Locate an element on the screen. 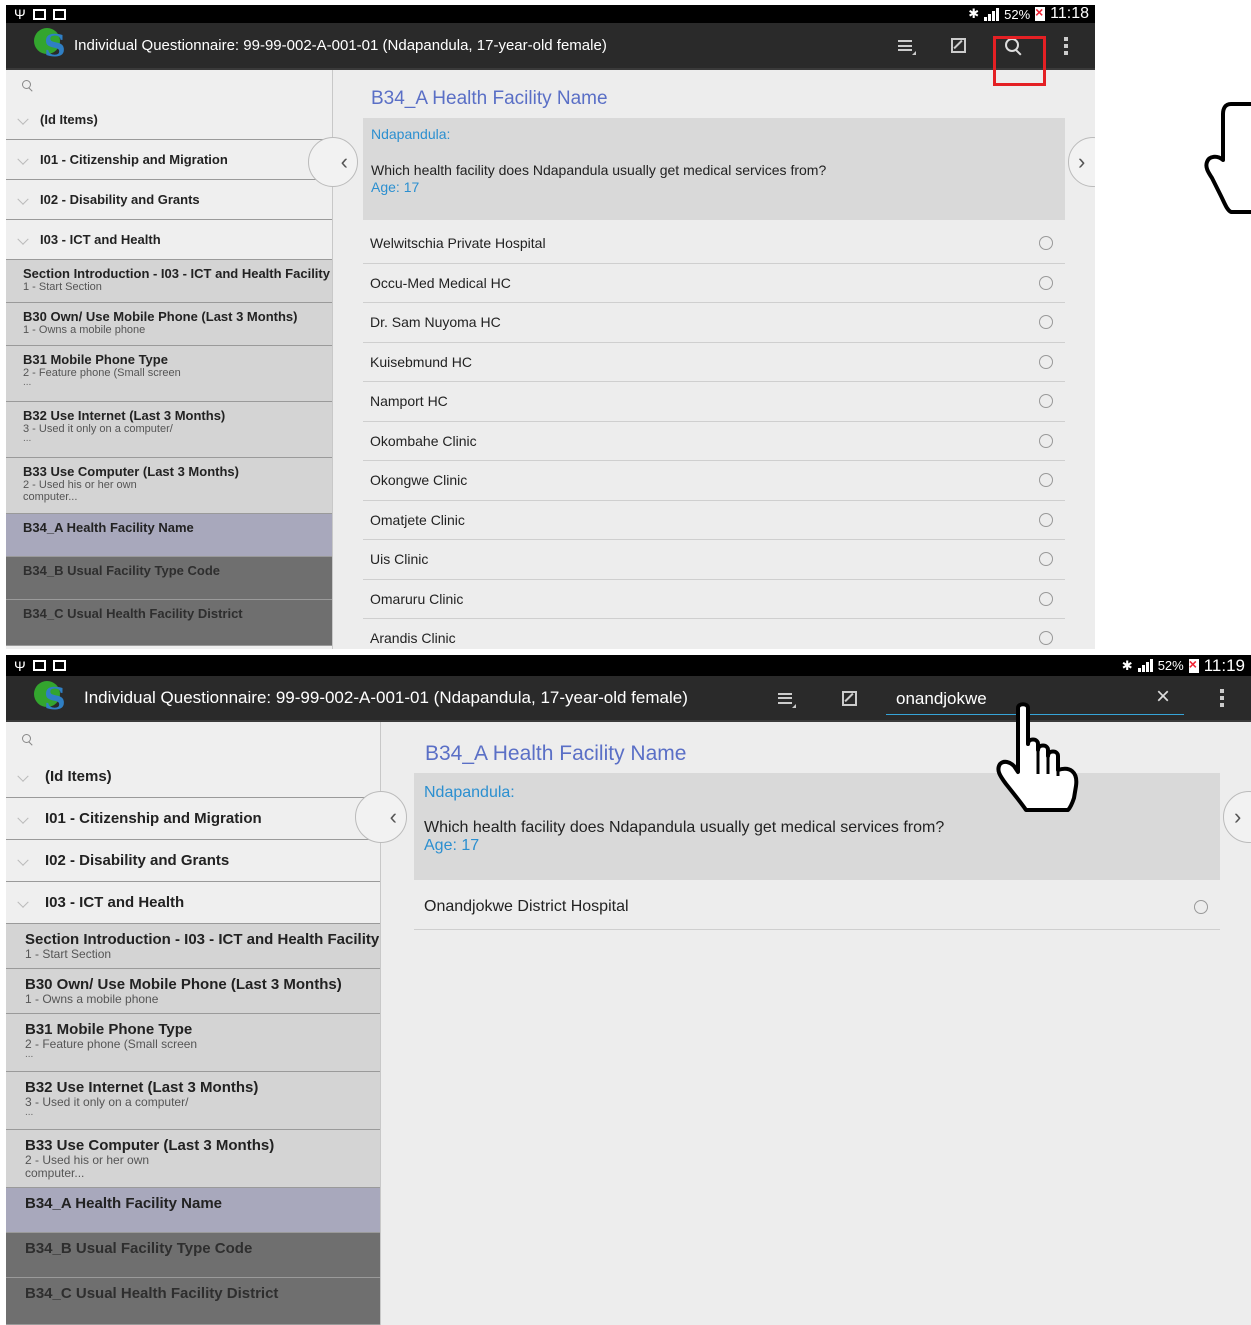 This screenshot has height=1325, width=1251. highlight-box is located at coordinates (1019, 61).